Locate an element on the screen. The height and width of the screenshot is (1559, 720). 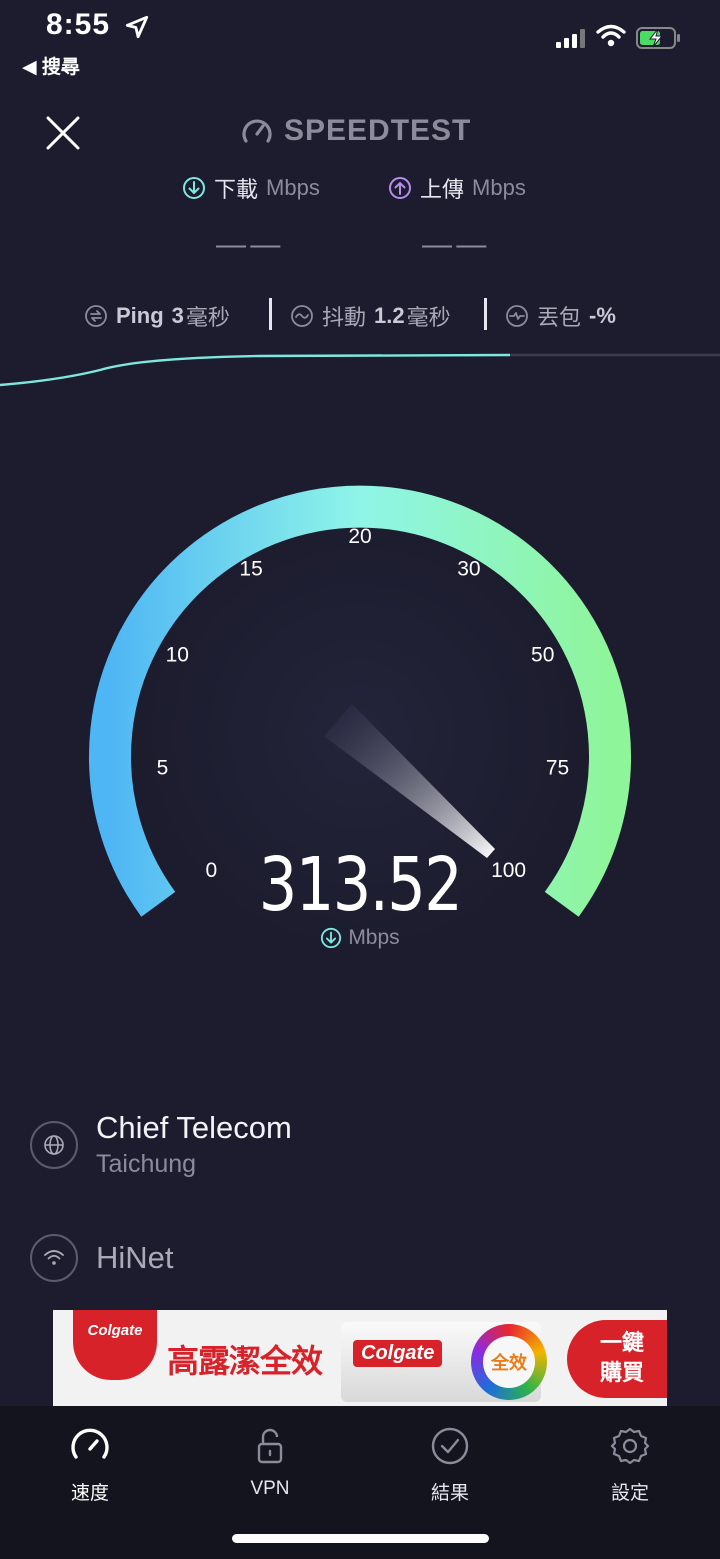
speed-history-graph is located at coordinates (360, 370).